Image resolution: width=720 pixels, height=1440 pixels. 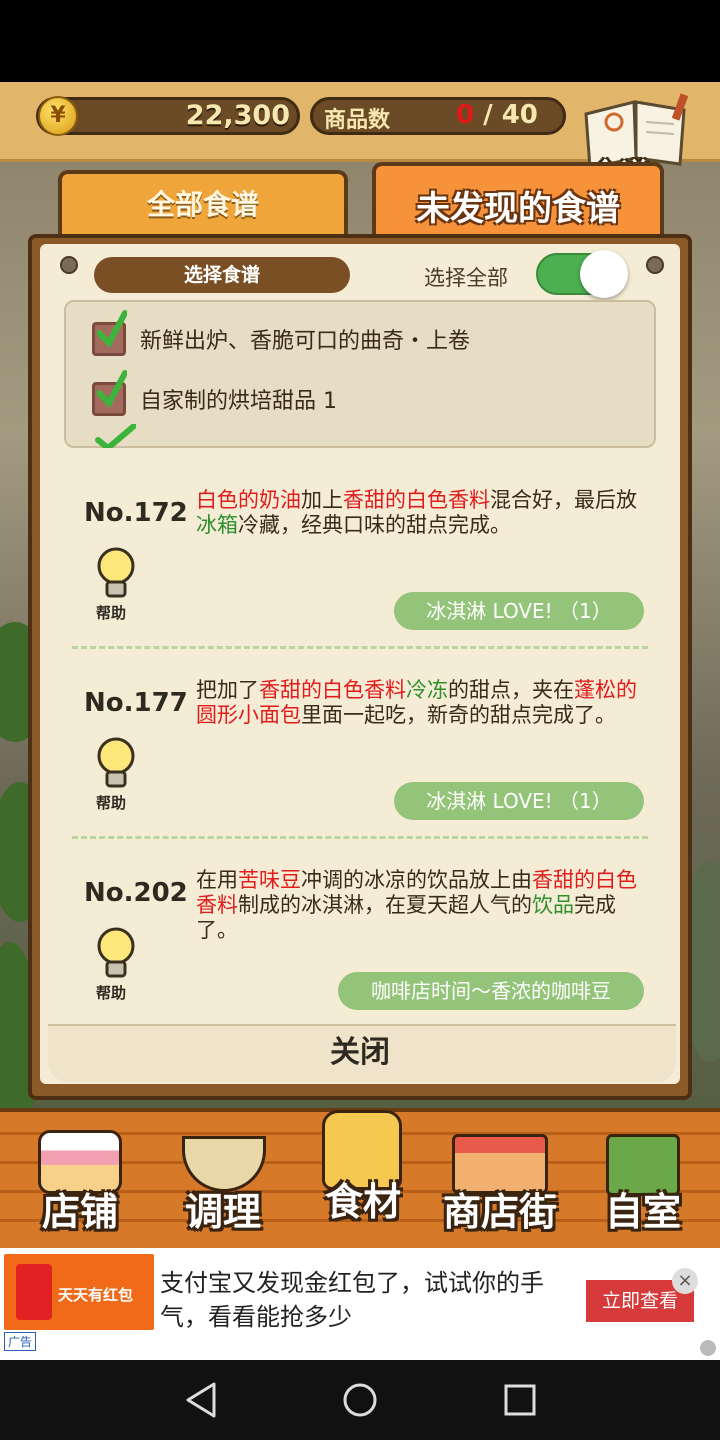 What do you see at coordinates (217, 525) in the screenshot?
I see `description-segment: 冰箱` at bounding box center [217, 525].